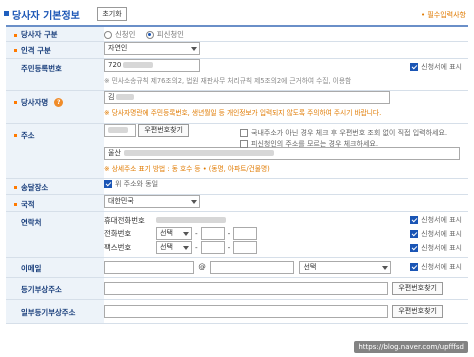 This screenshot has height=357, width=474. What do you see at coordinates (202, 266) in the screenshot?
I see `at-sign: @` at bounding box center [202, 266].